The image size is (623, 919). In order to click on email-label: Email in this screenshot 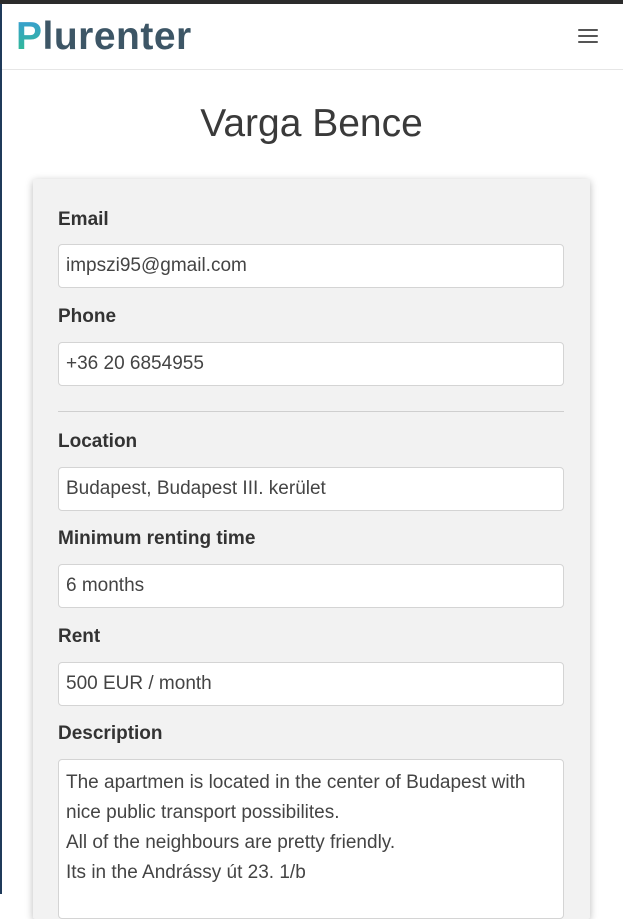, I will do `click(83, 219)`.